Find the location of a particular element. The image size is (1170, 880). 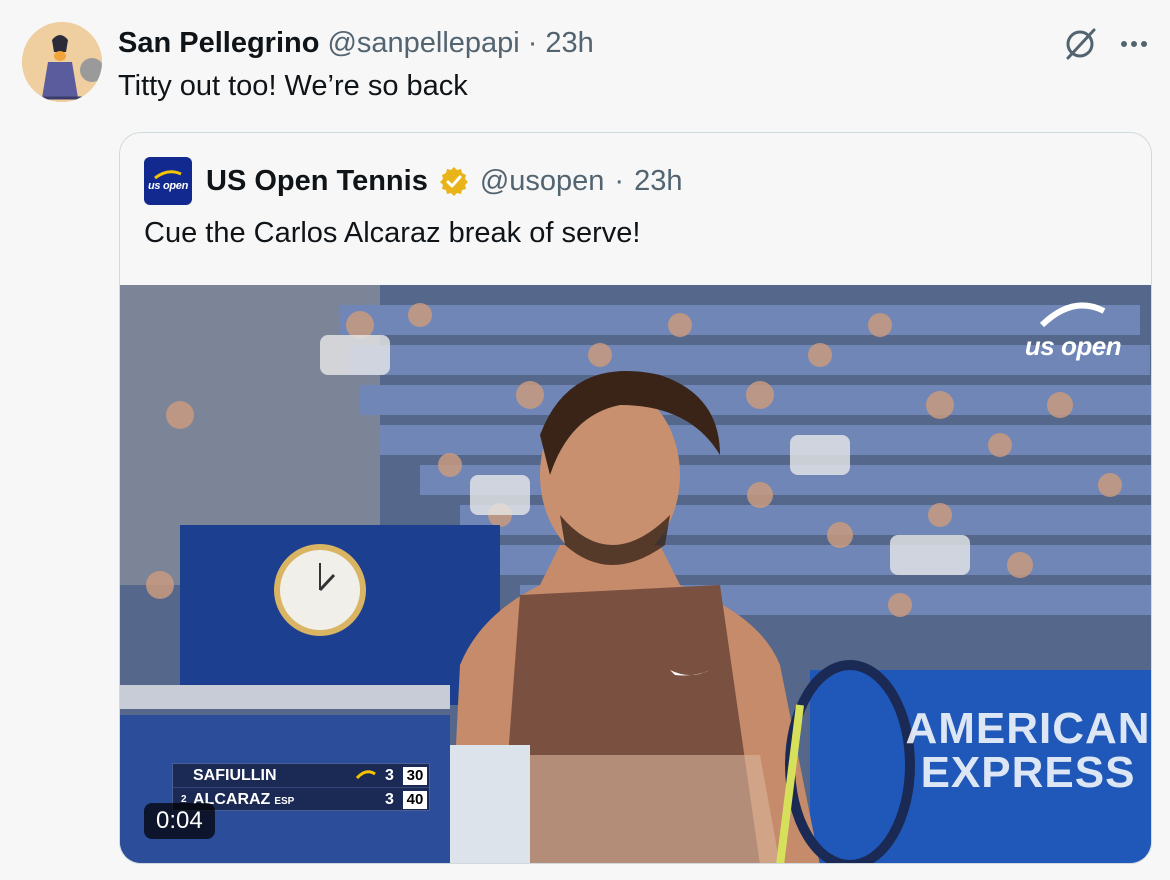

post-text: Titty out too! We’re so back is located at coordinates (293, 86).